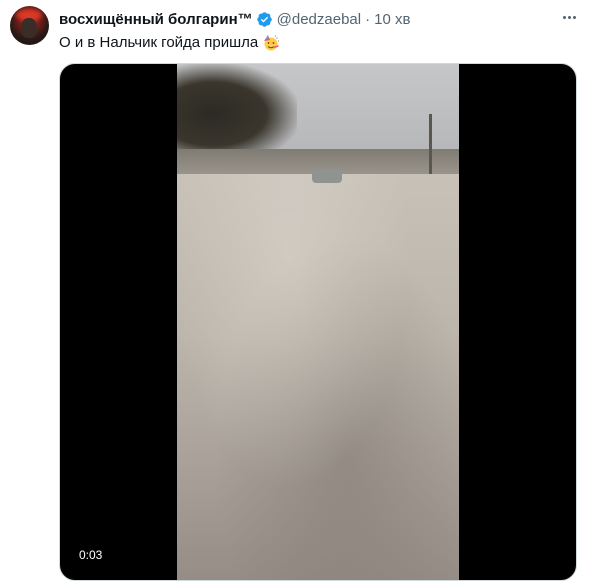 This screenshot has height=587, width=596. I want to click on video-car, so click(327, 176).